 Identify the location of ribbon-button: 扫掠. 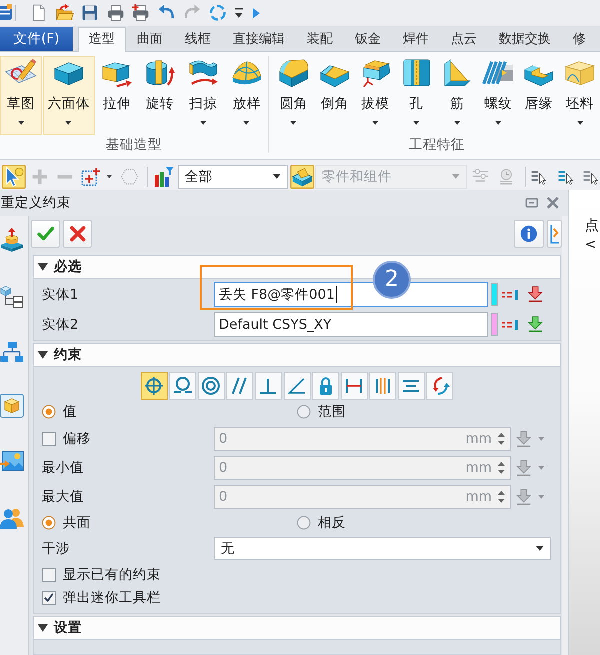
(203, 95).